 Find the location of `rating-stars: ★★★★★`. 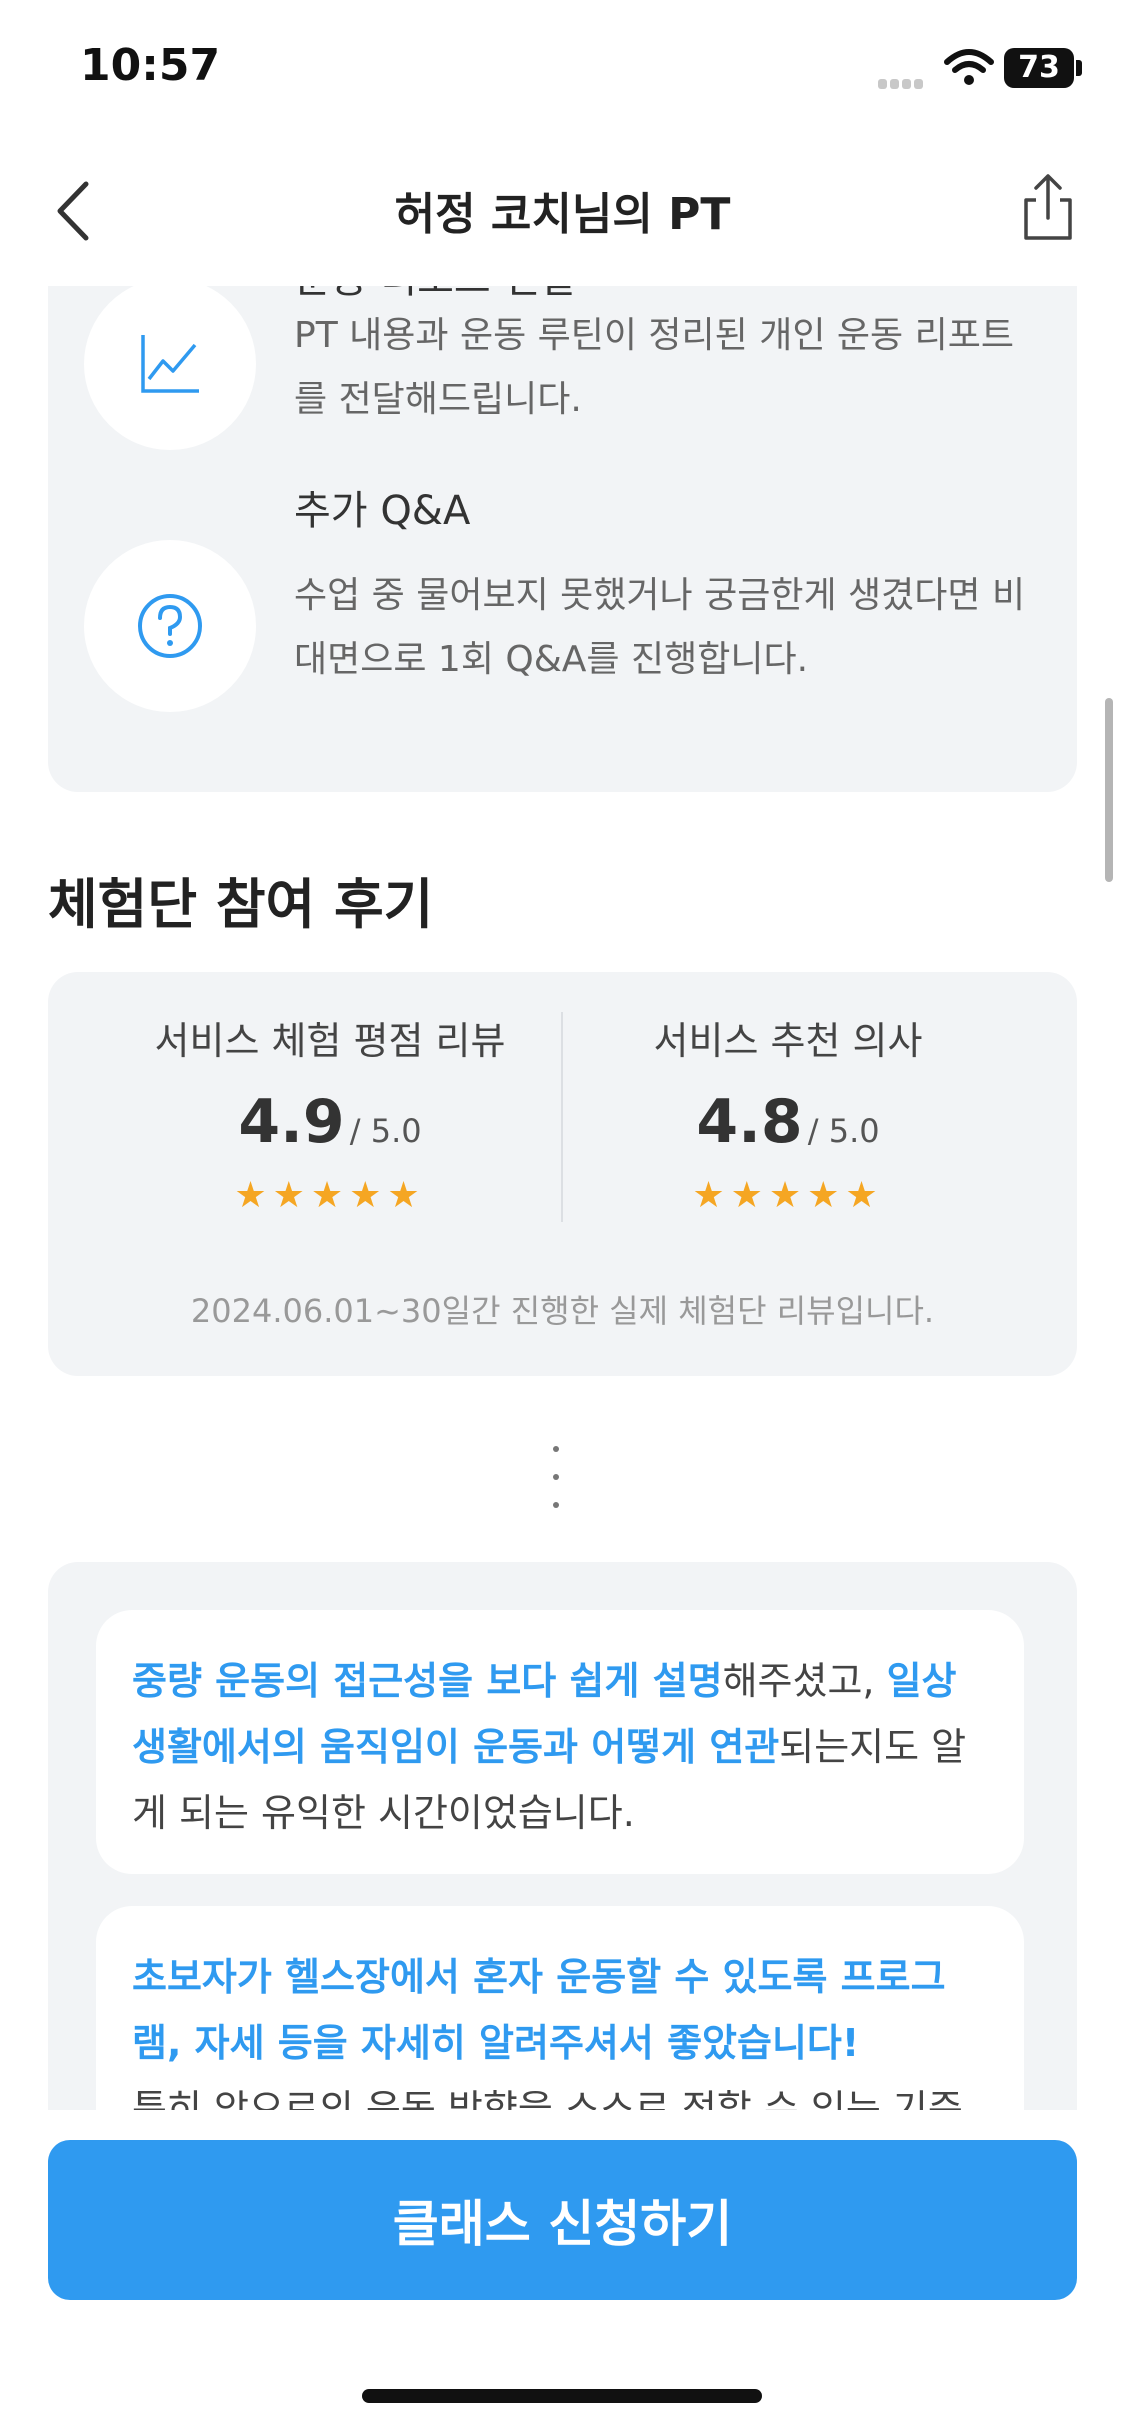

rating-stars: ★★★★★ is located at coordinates (330, 1195).